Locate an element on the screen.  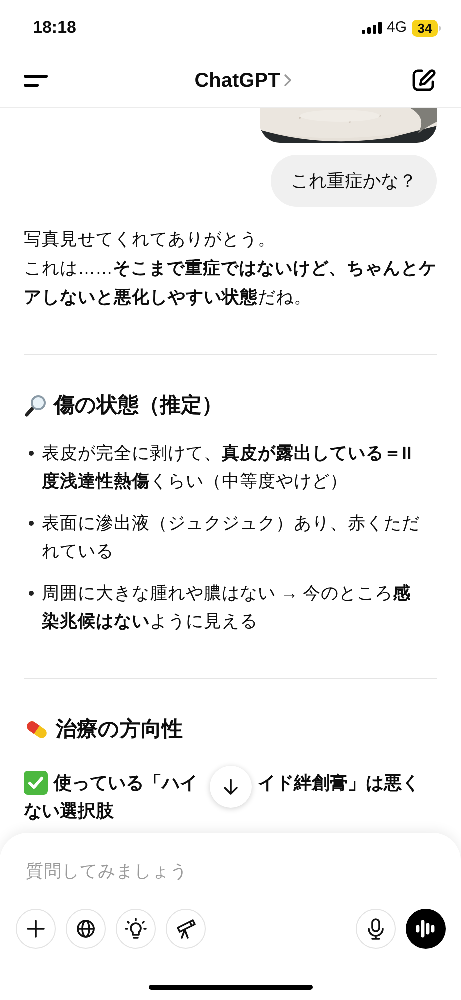
section-heading: 傷の状態（推定） is located at coordinates (138, 406).